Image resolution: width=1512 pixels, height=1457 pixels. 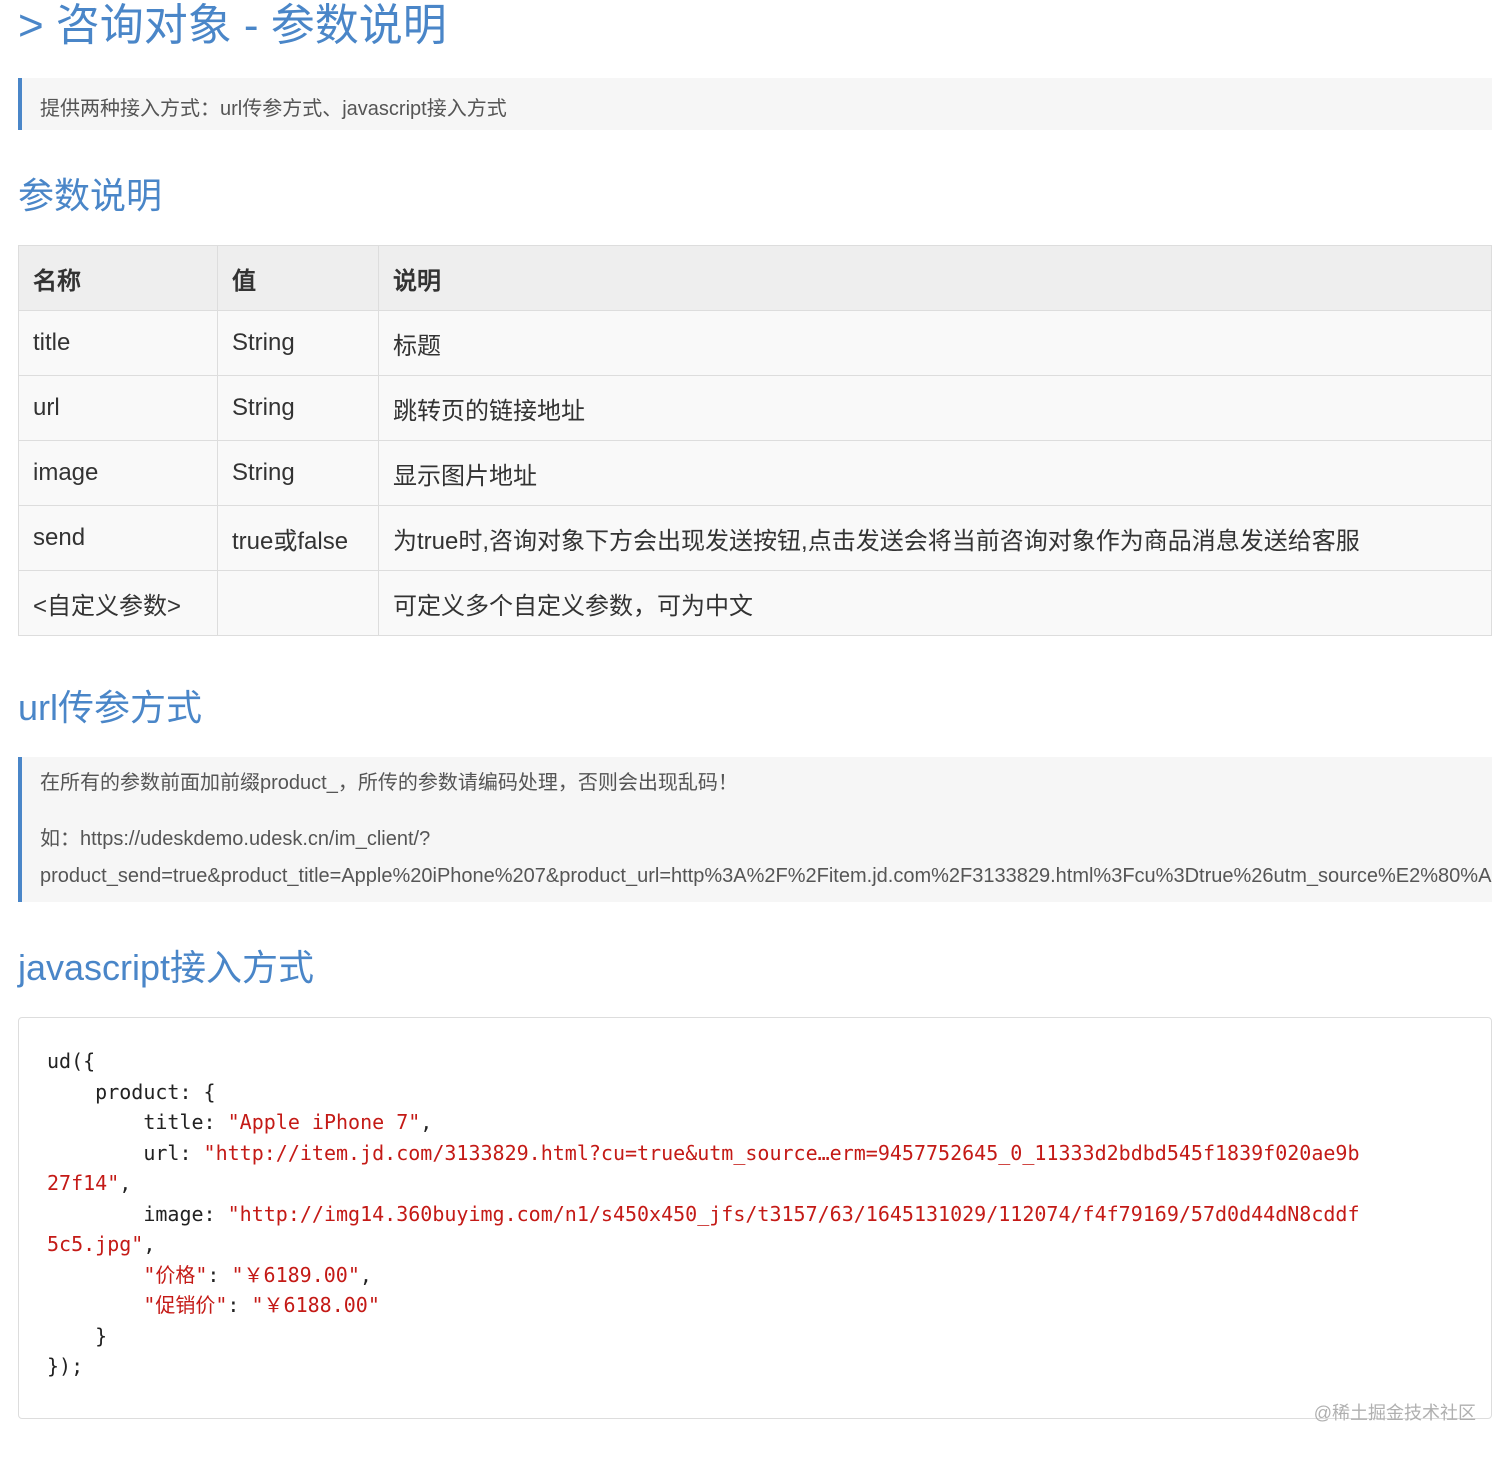 I want to click on url-note: 在所有的参数前面加前缀product_，所传的参数请编码处理，否则会出现乱码！, so click(x=389, y=783).